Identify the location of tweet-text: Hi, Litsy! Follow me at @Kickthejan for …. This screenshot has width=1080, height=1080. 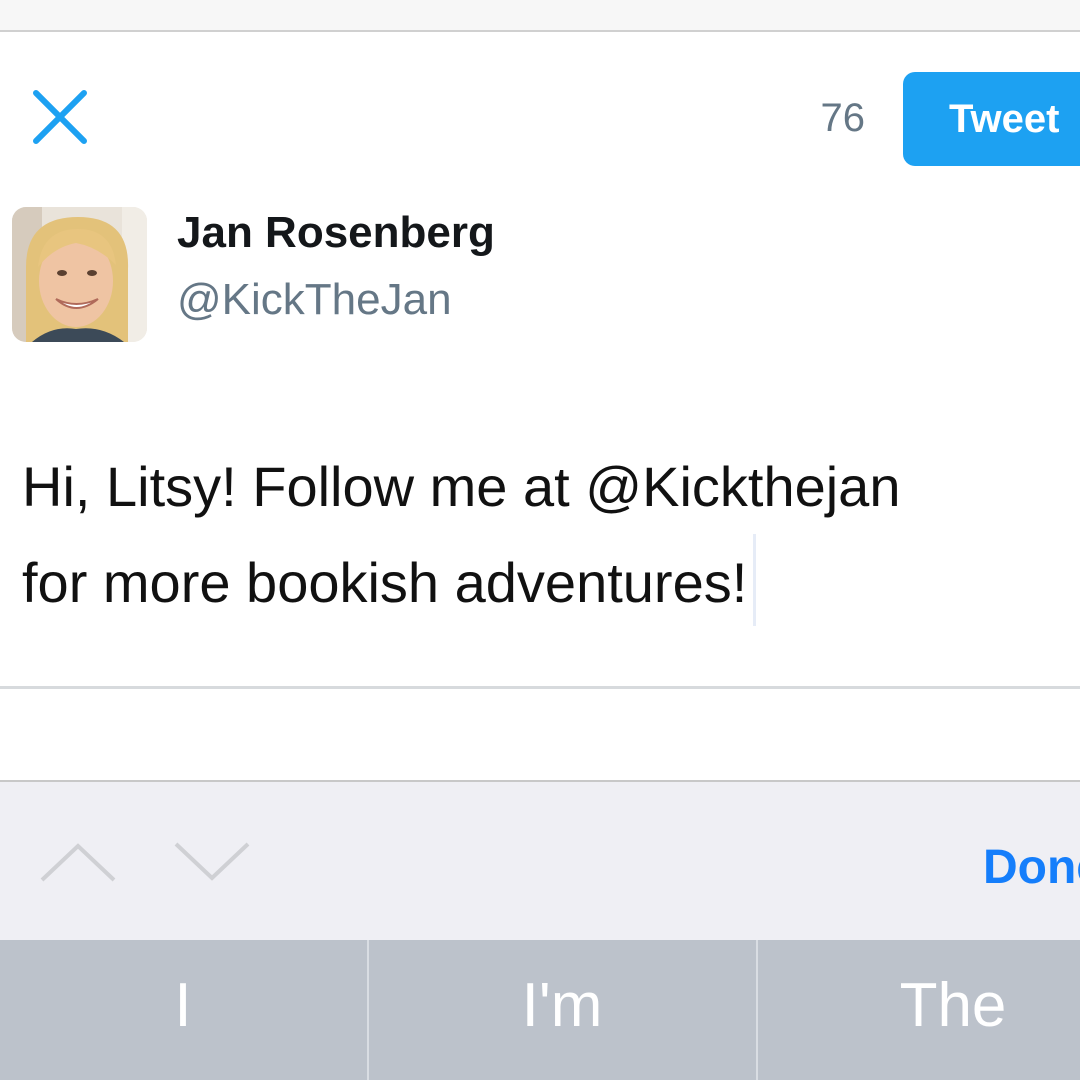
(461, 534).